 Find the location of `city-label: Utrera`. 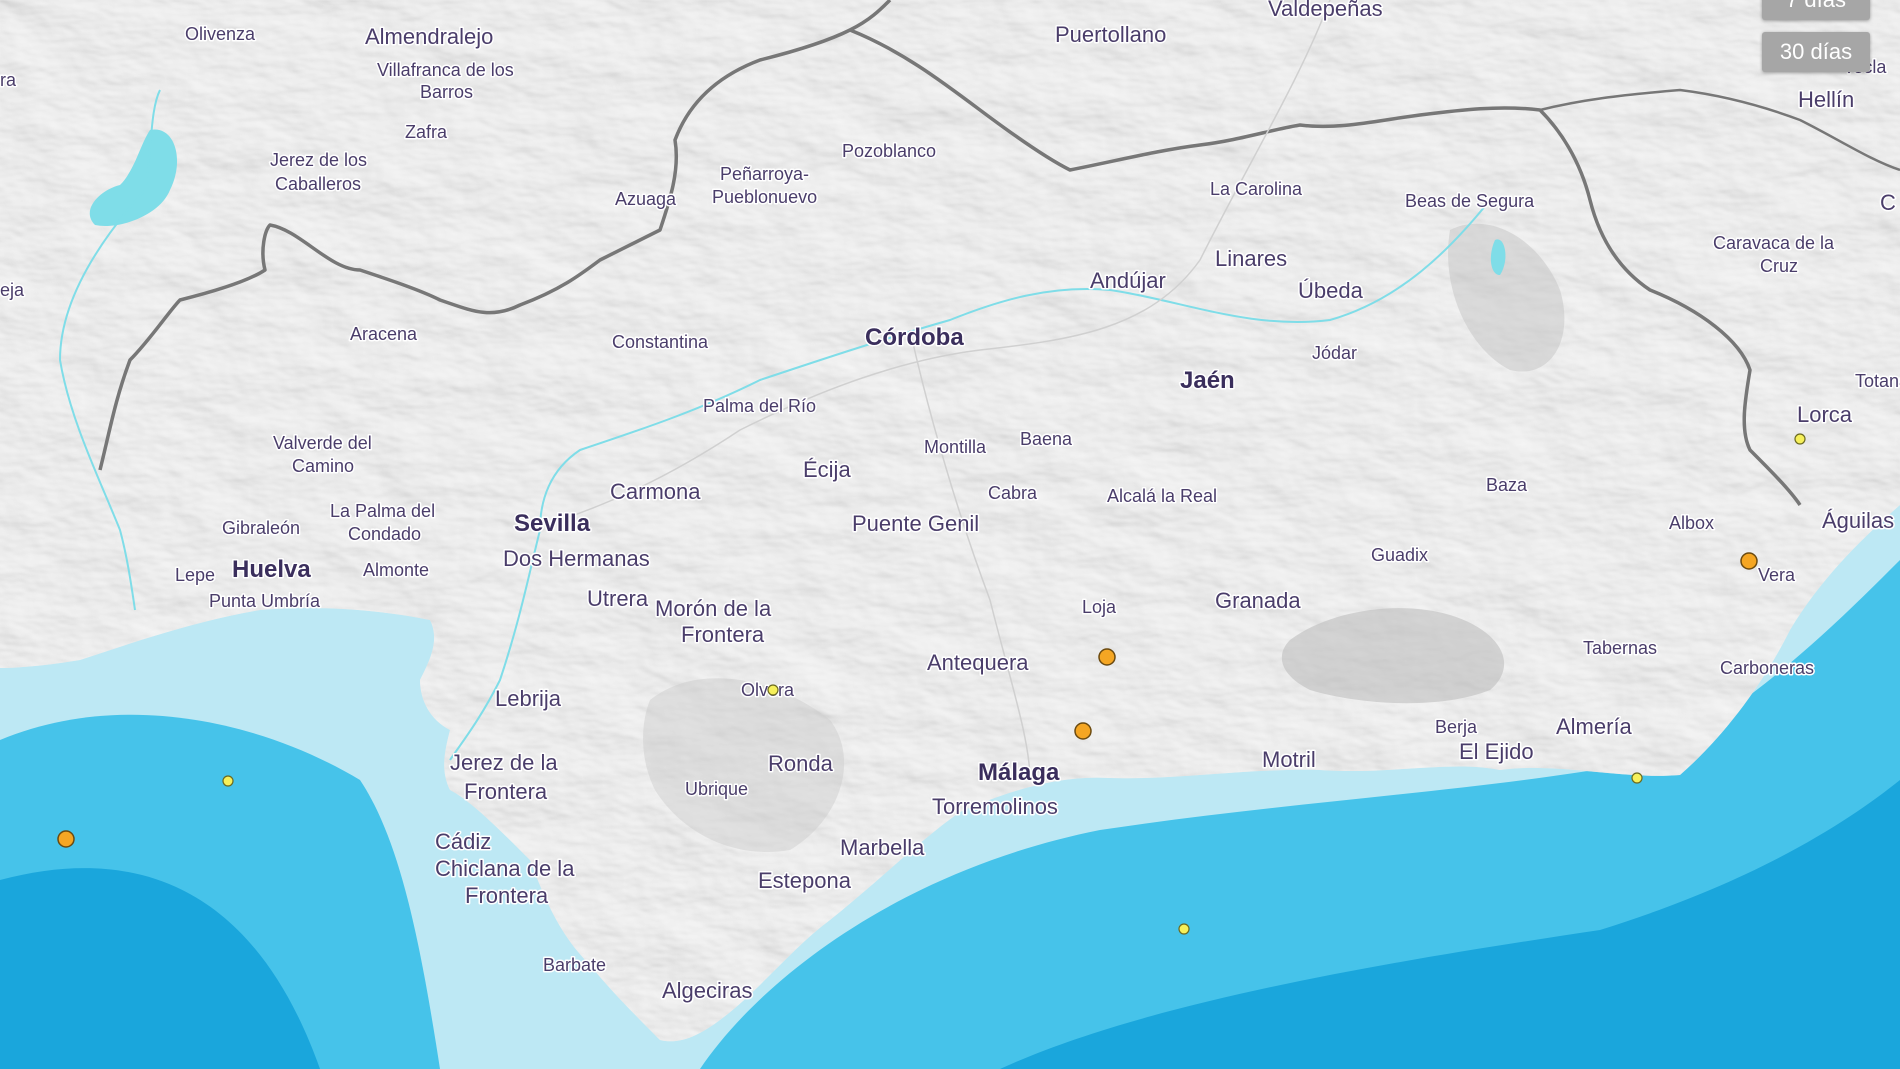

city-label: Utrera is located at coordinates (618, 598).